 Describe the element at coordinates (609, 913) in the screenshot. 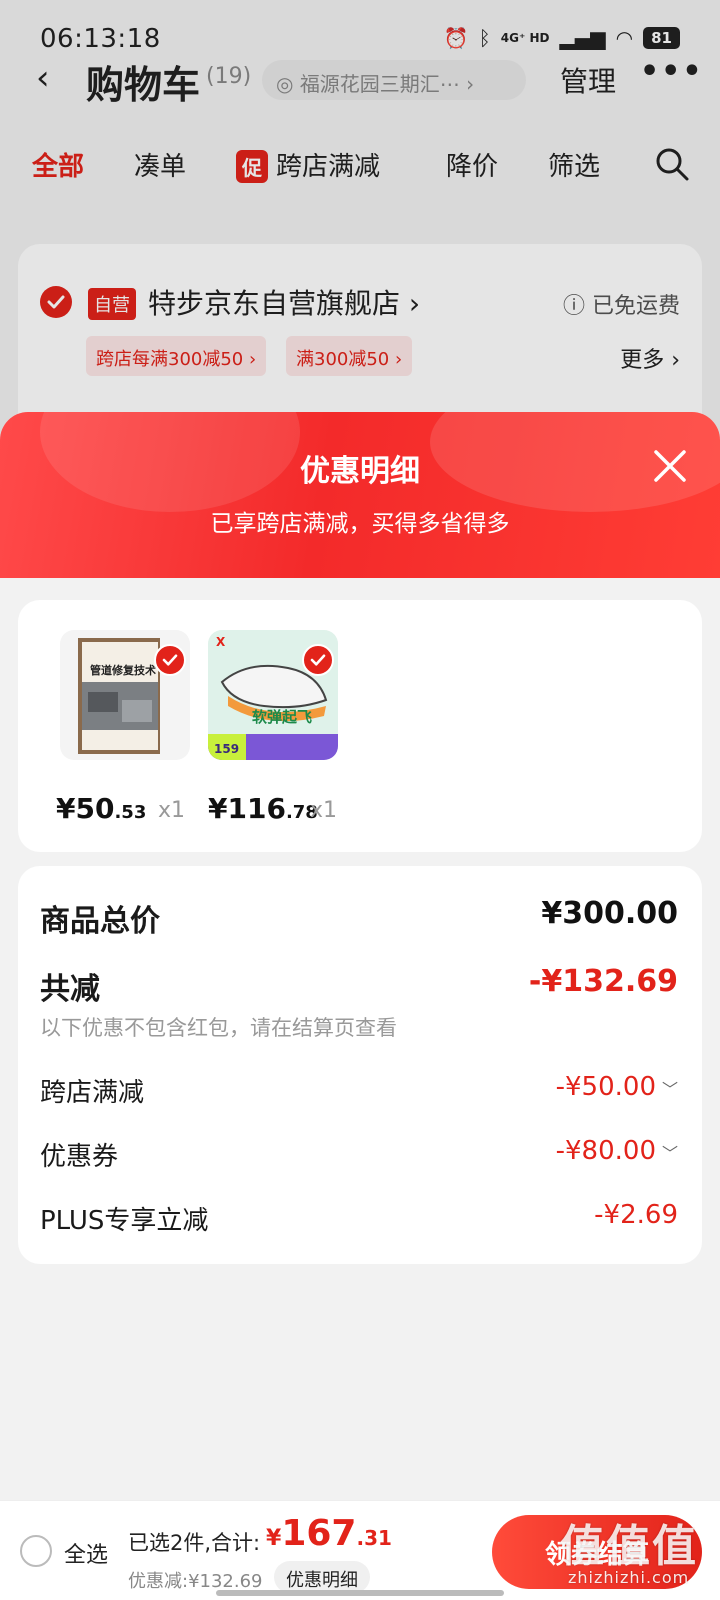

I see `total-price-value: ¥300.00` at that location.